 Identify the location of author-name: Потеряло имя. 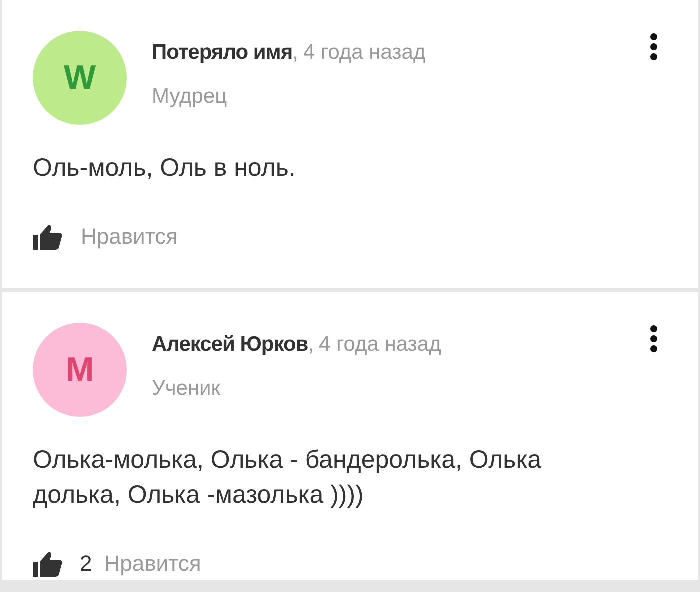
(222, 52).